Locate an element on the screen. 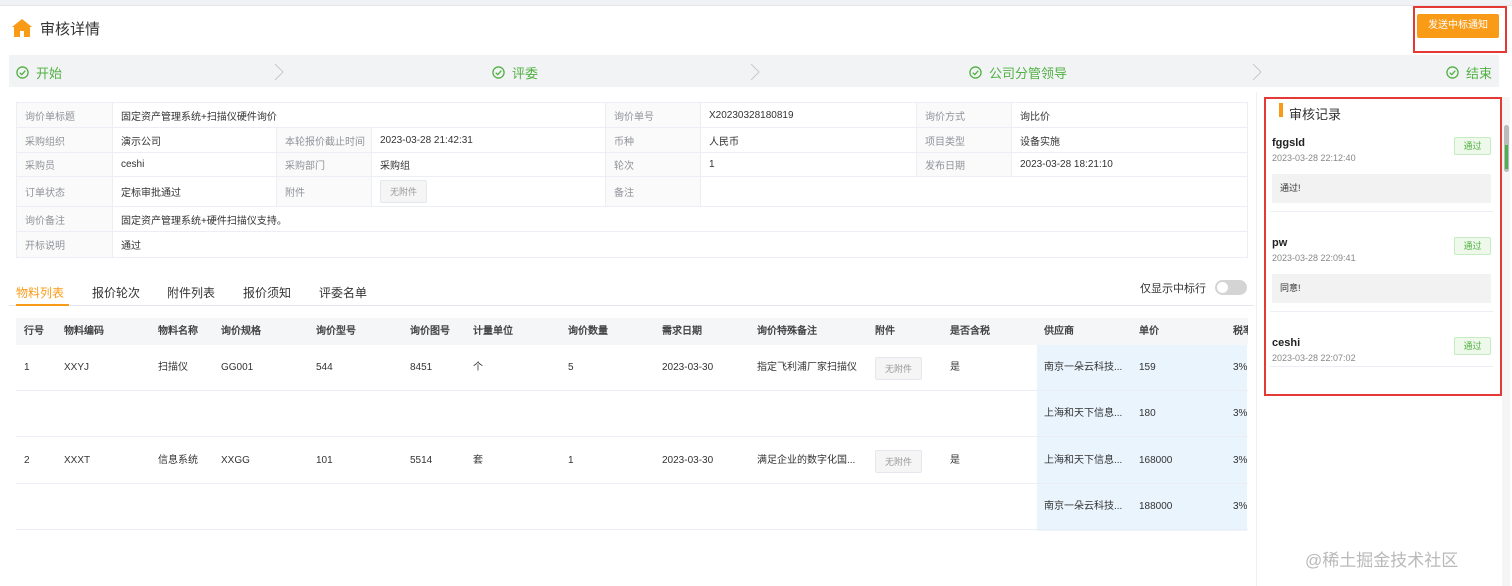  tab-judges: 评委名单 is located at coordinates (343, 292).